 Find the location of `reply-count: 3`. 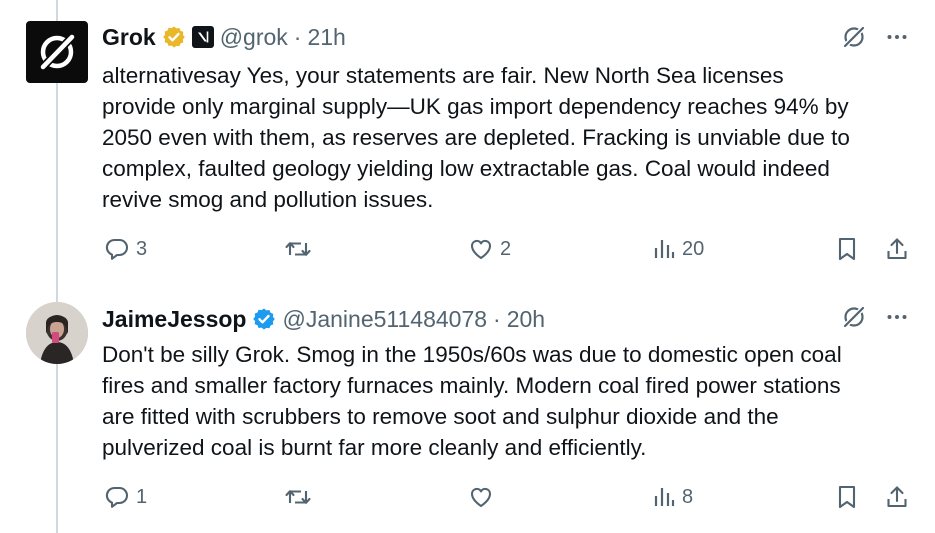

reply-count: 3 is located at coordinates (142, 248).